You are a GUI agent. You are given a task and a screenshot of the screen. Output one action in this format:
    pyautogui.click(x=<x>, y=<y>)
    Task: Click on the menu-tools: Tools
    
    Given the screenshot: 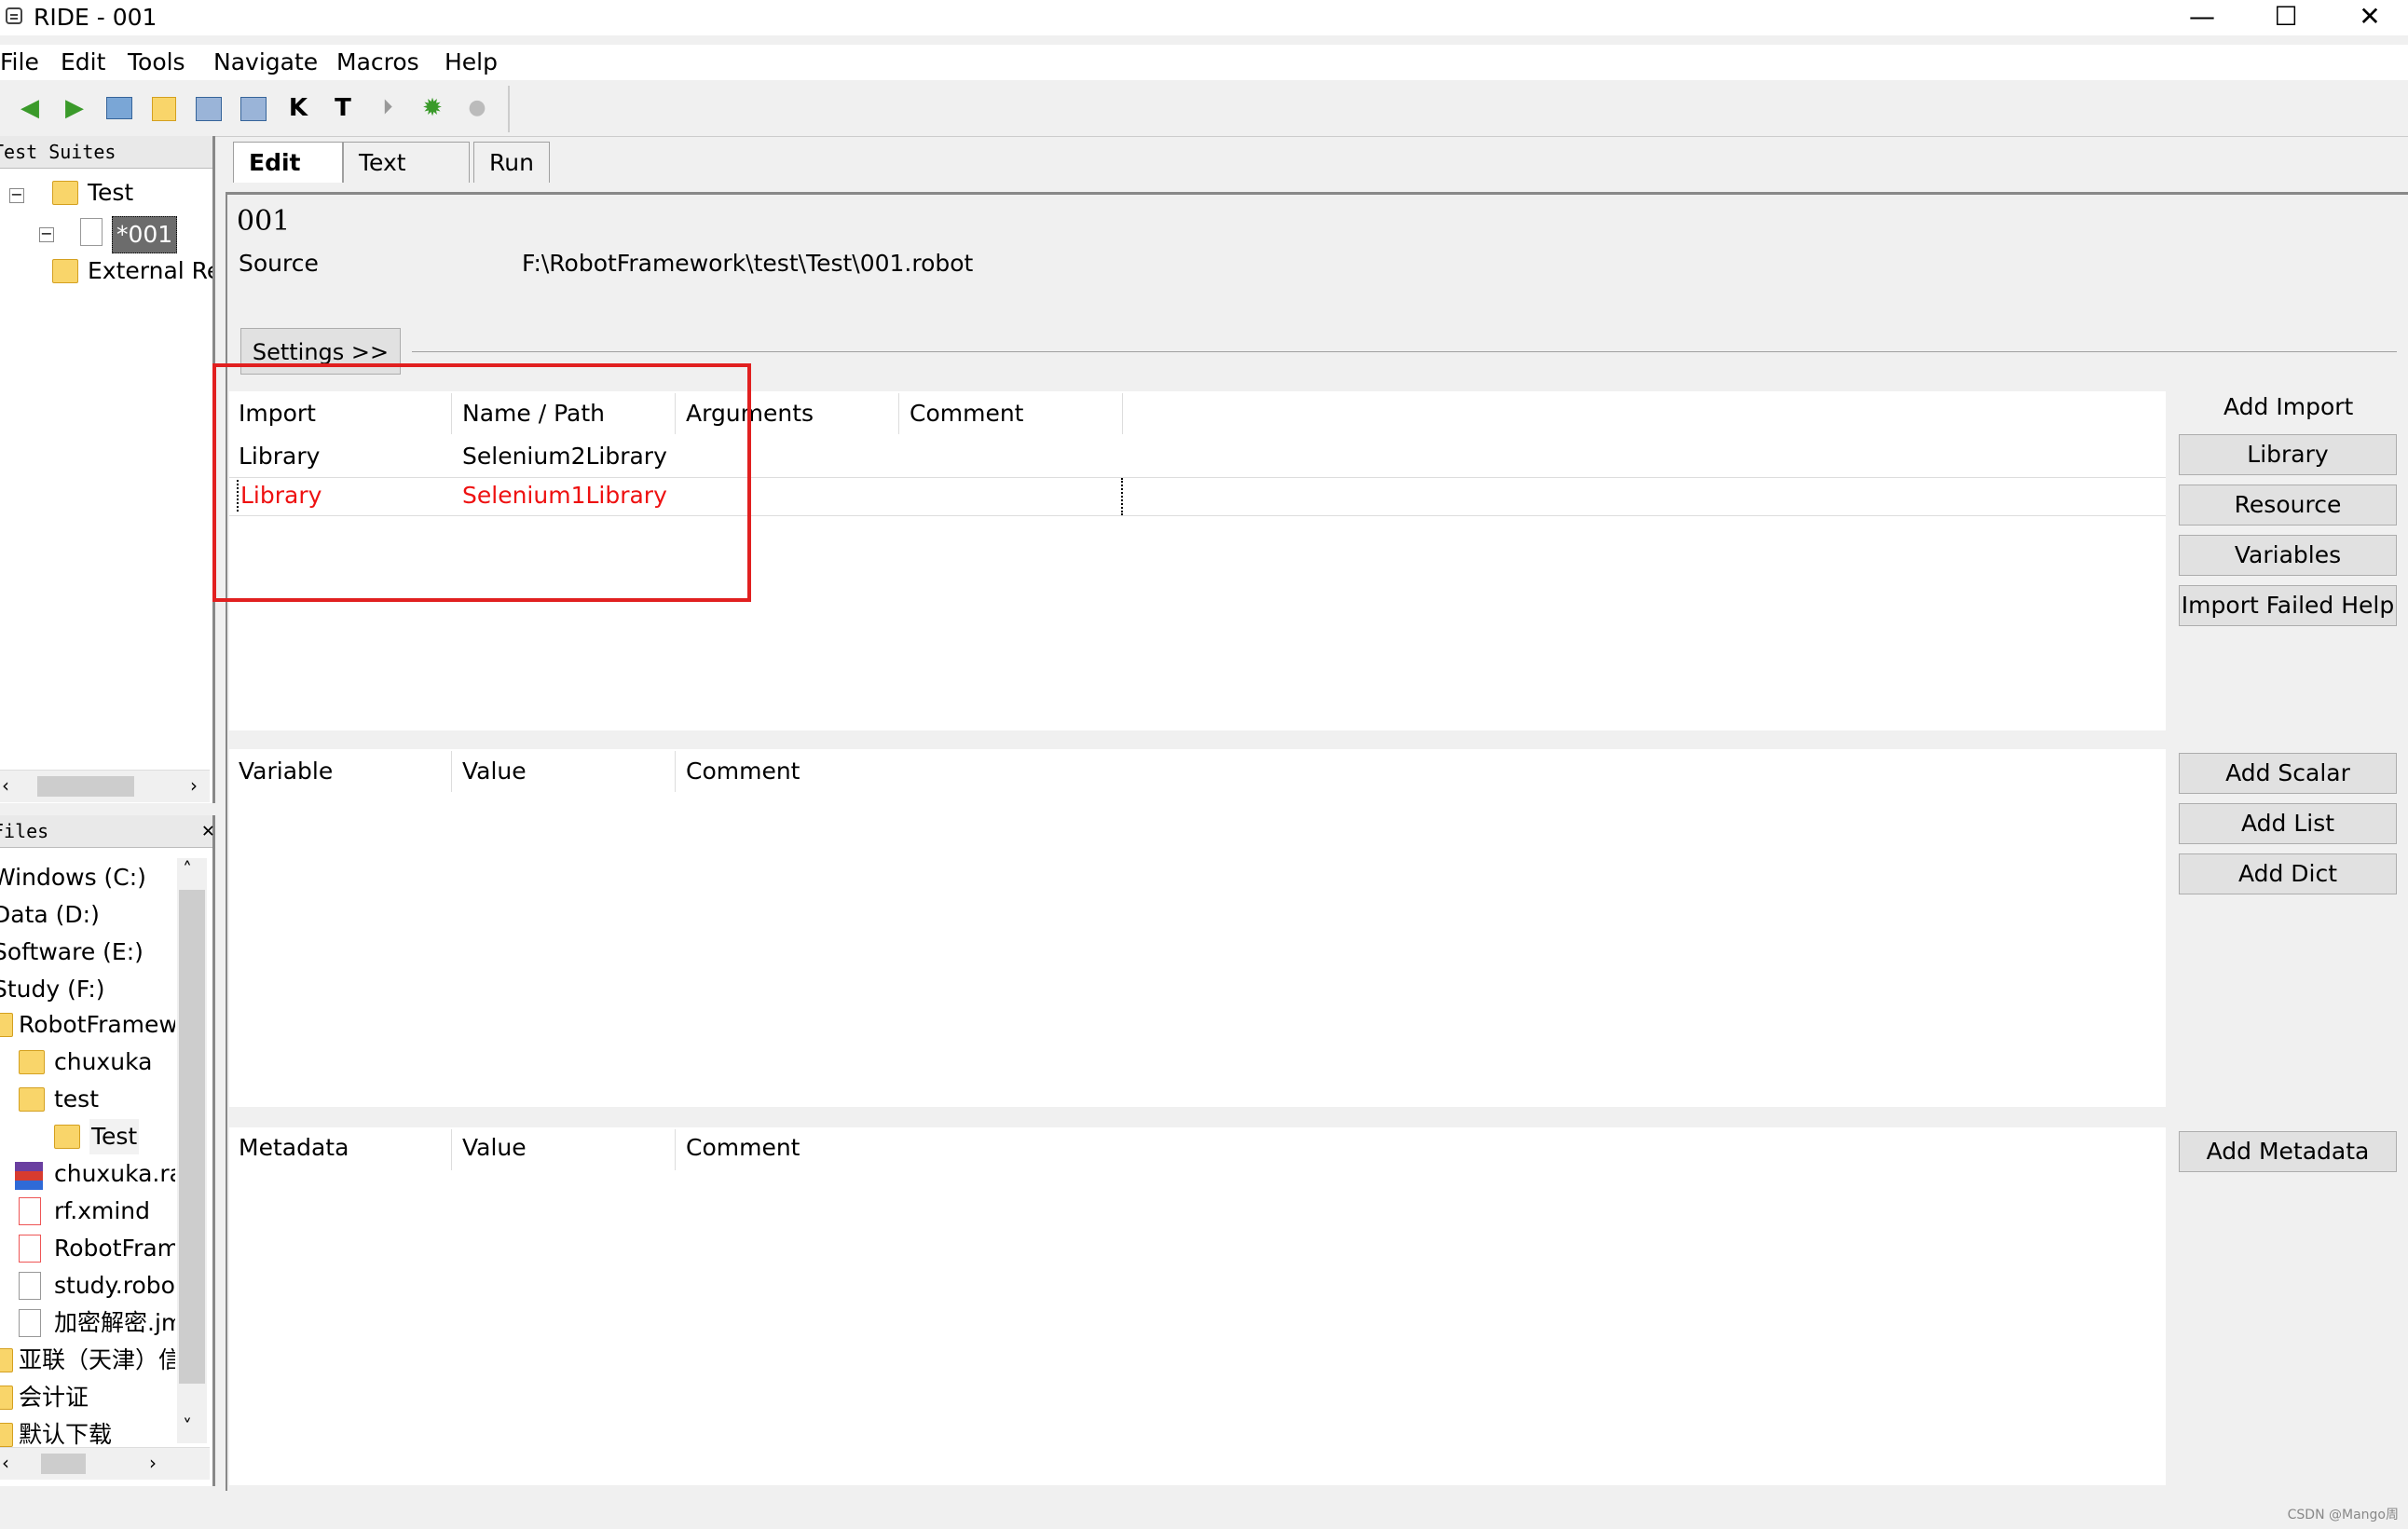 What is the action you would take?
    pyautogui.click(x=156, y=62)
    